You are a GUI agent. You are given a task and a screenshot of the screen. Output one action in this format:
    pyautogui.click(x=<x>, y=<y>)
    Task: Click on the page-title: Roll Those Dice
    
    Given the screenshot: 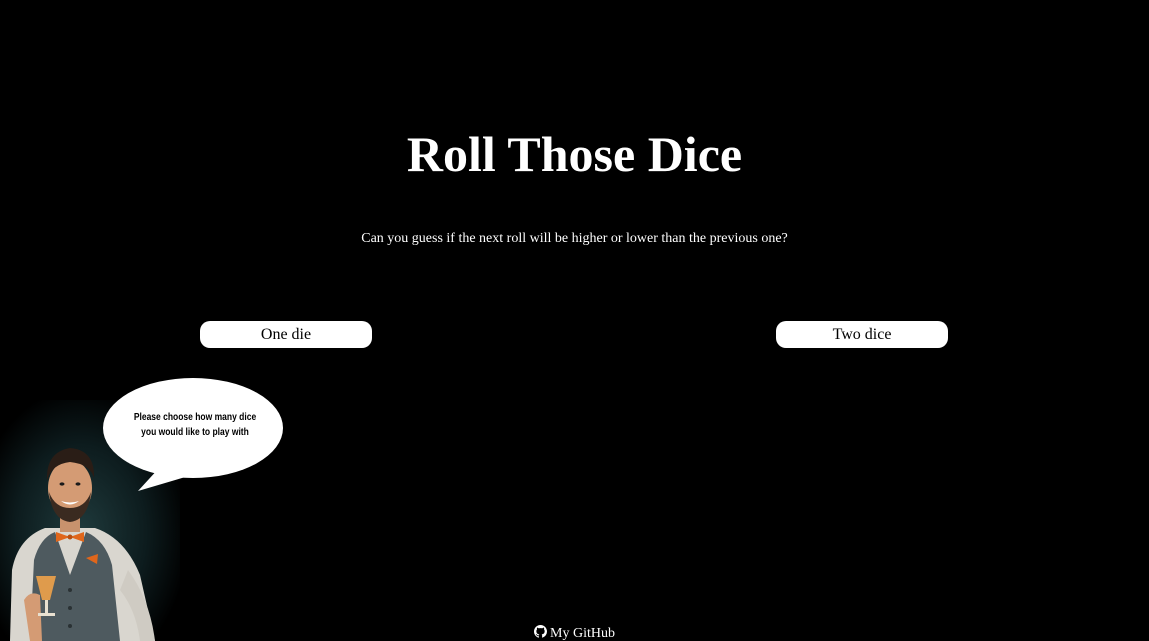 What is the action you would take?
    pyautogui.click(x=574, y=154)
    